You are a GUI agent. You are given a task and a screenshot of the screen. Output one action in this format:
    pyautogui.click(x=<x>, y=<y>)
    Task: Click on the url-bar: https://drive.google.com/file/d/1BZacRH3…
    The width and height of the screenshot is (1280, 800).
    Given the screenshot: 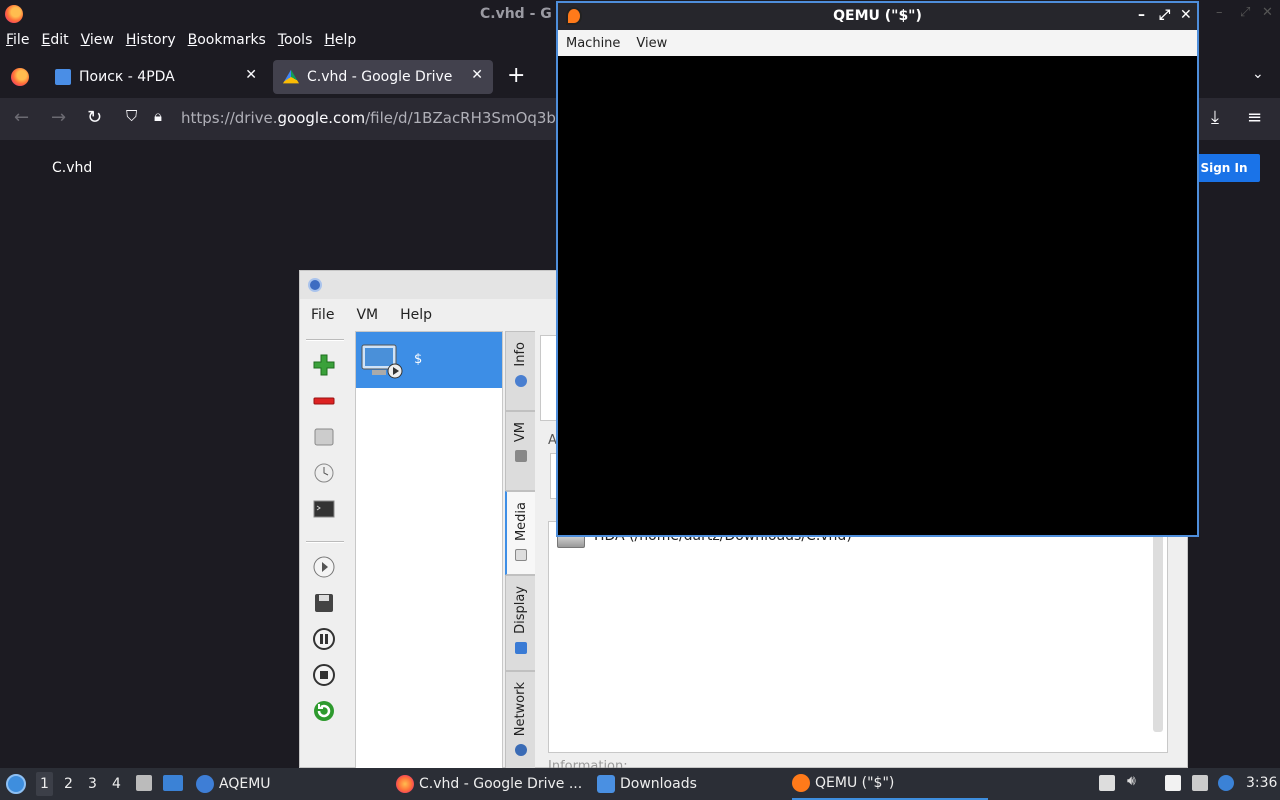 What is the action you would take?
    pyautogui.click(x=384, y=118)
    